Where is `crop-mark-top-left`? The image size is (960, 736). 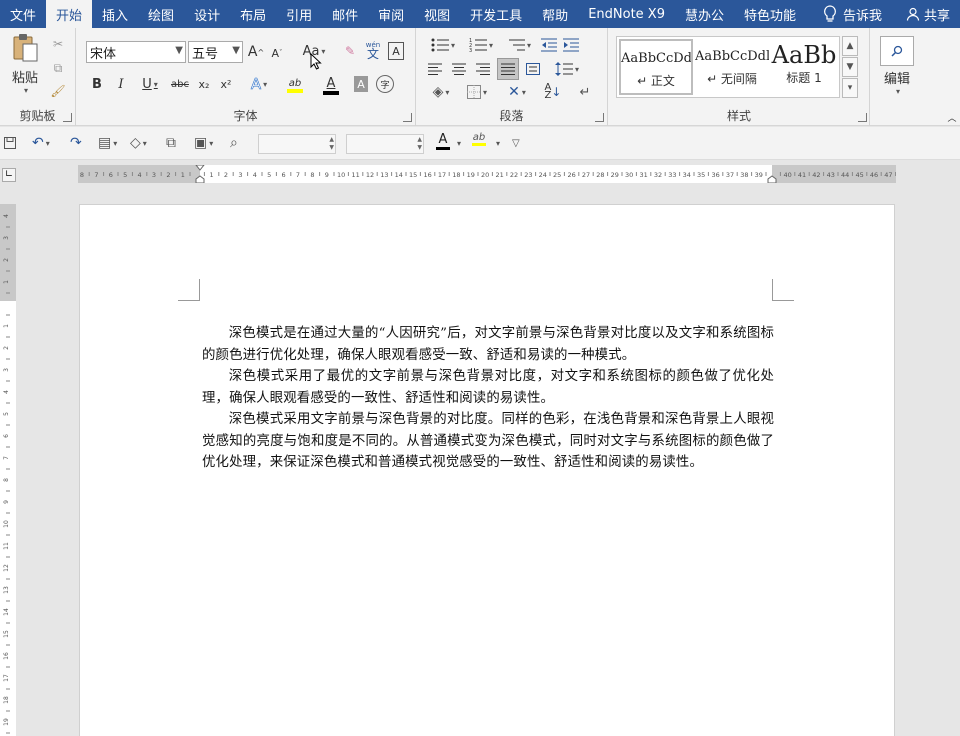
crop-mark-top-left is located at coordinates (189, 290).